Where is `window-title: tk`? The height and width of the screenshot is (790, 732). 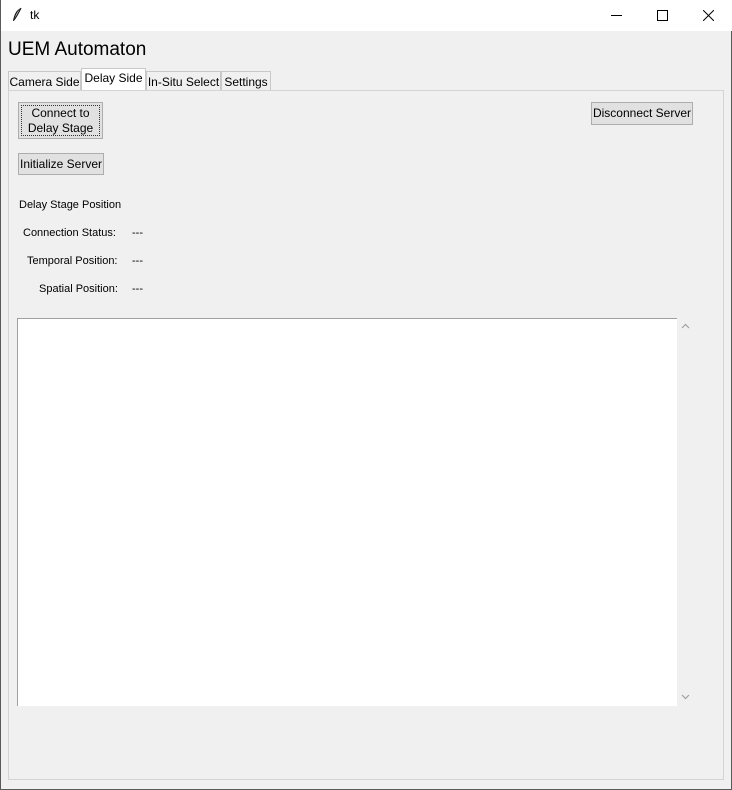 window-title: tk is located at coordinates (35, 15).